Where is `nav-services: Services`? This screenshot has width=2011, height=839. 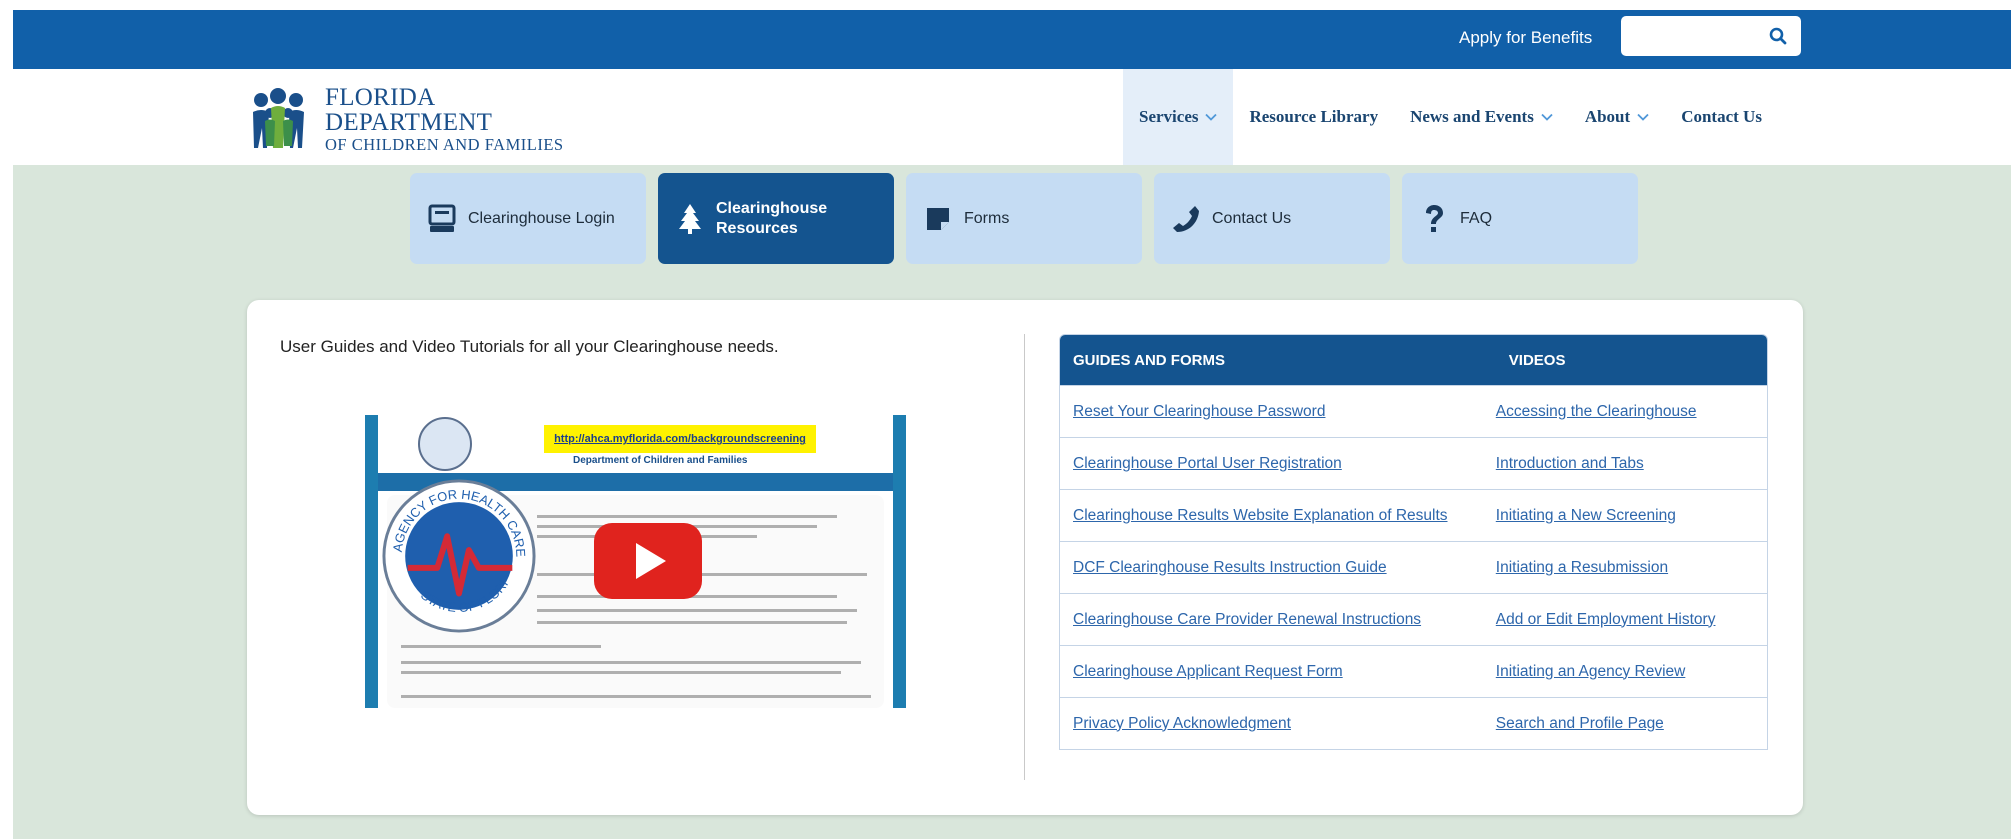 nav-services: Services is located at coordinates (1178, 117).